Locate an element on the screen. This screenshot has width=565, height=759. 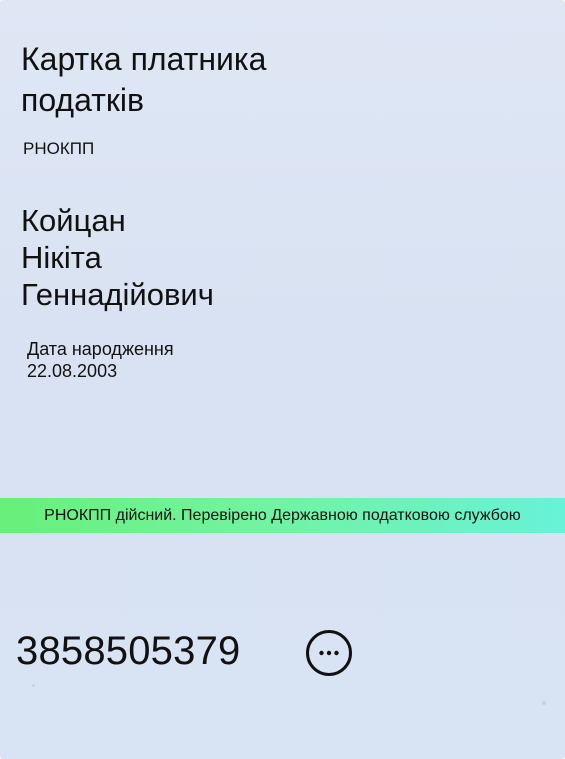
tax-number: 3858505379 is located at coordinates (128, 651).